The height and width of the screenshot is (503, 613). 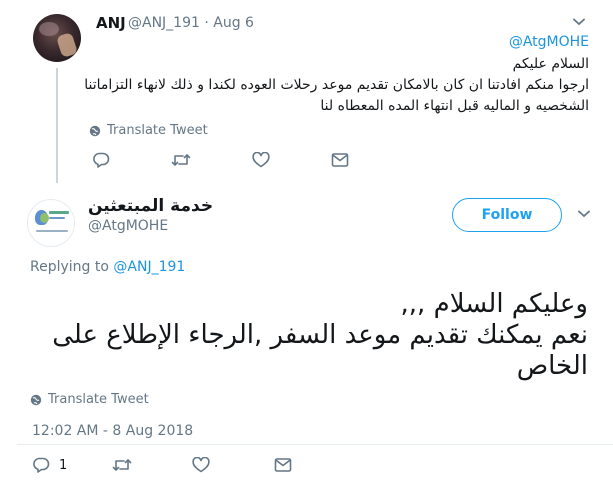 I want to click on parent-mention-link: @AtgMOHE, so click(x=294, y=42).